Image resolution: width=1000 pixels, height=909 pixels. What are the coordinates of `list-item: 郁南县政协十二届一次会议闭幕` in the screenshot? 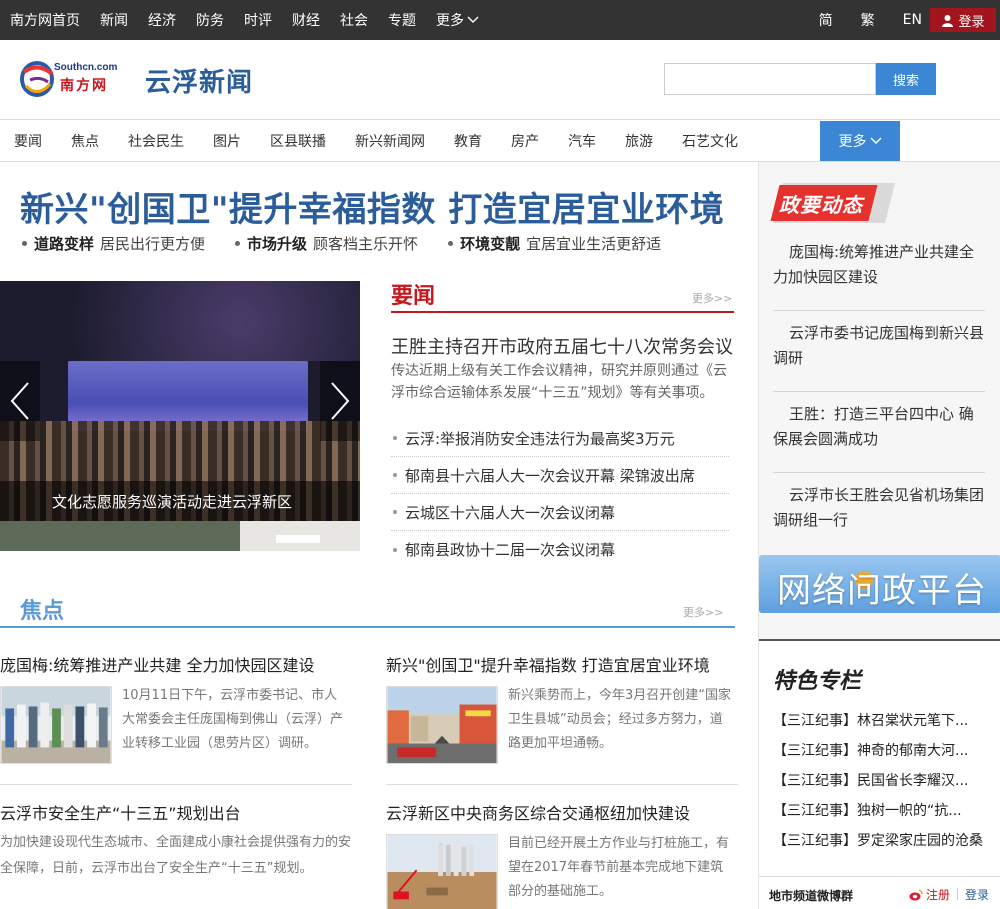 It's located at (560, 549).